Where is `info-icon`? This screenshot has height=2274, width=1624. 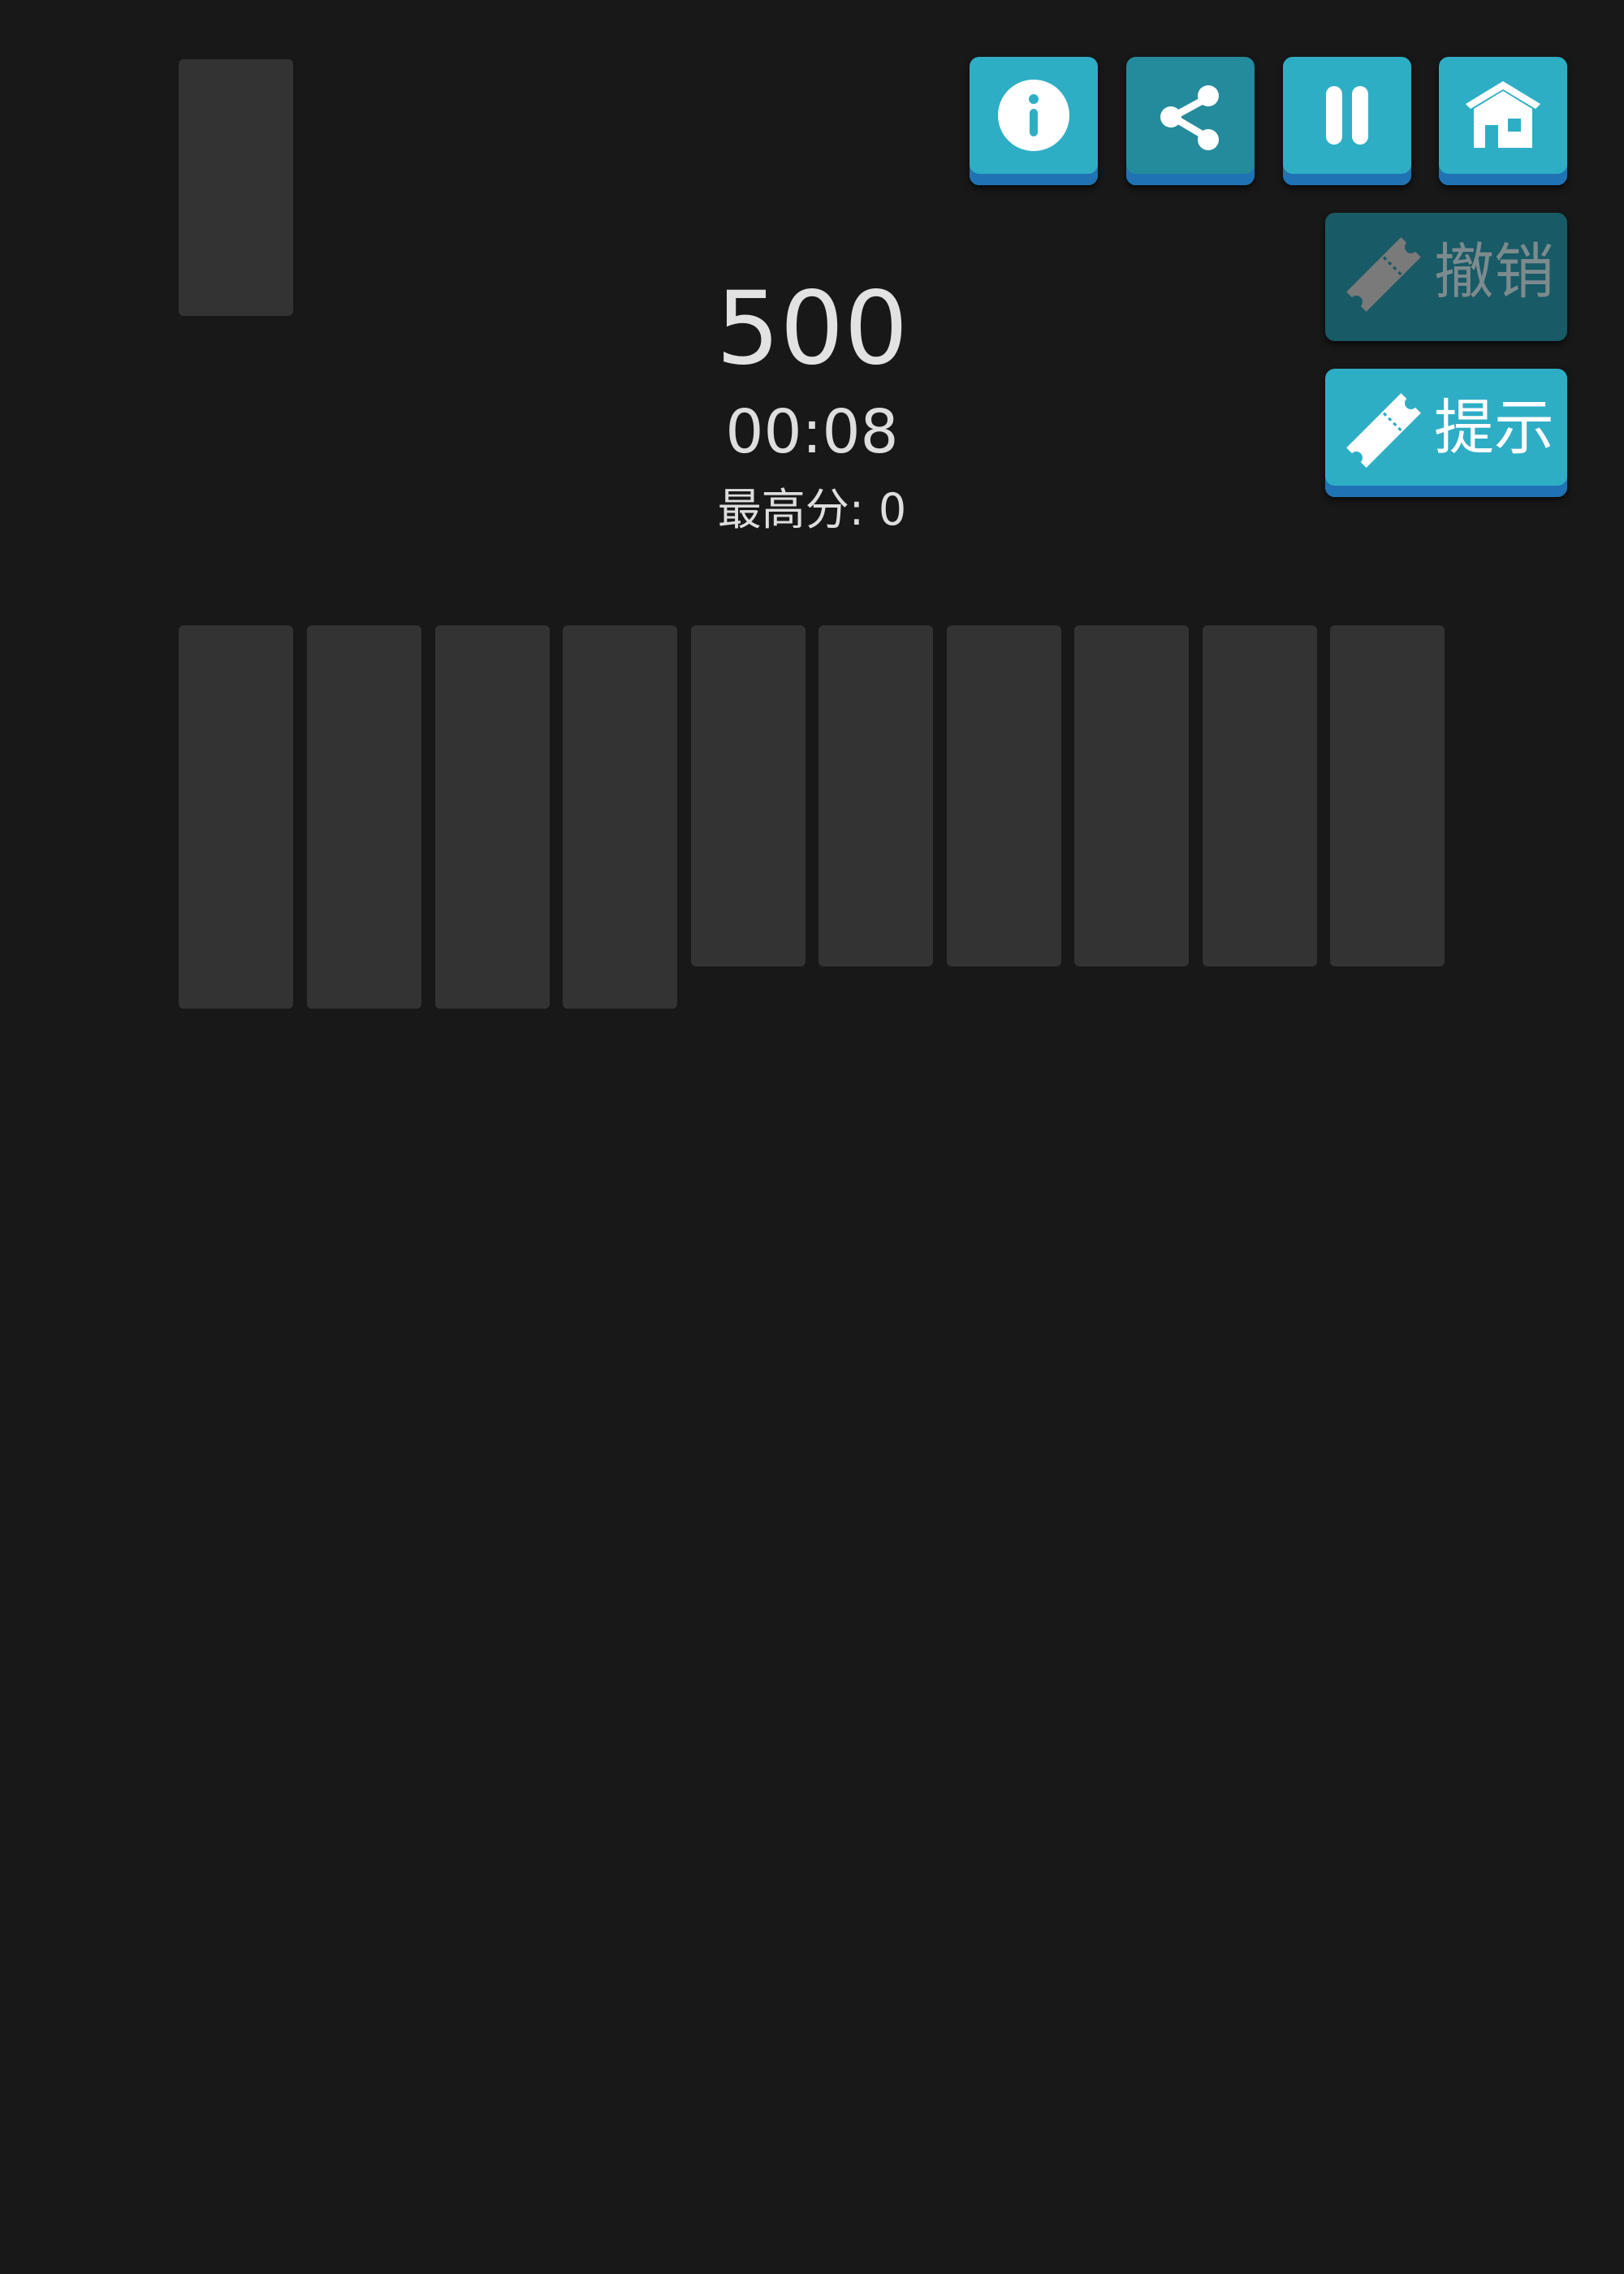 info-icon is located at coordinates (1034, 116).